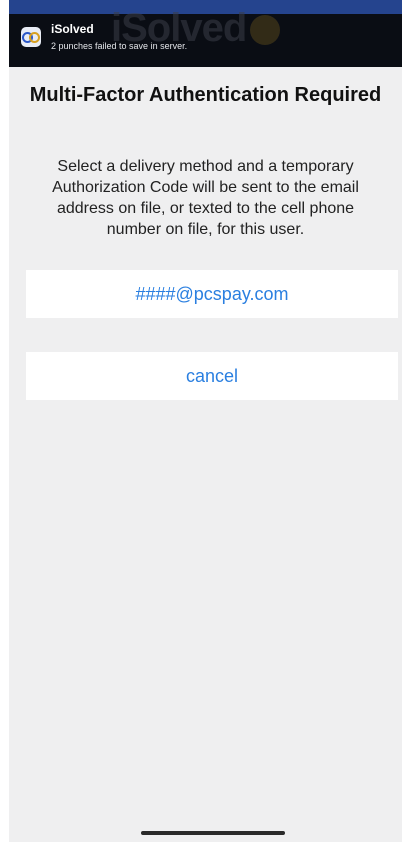 The image size is (406, 842). Describe the element at coordinates (72, 29) in the screenshot. I see `notification-app-name: iSolved` at that location.